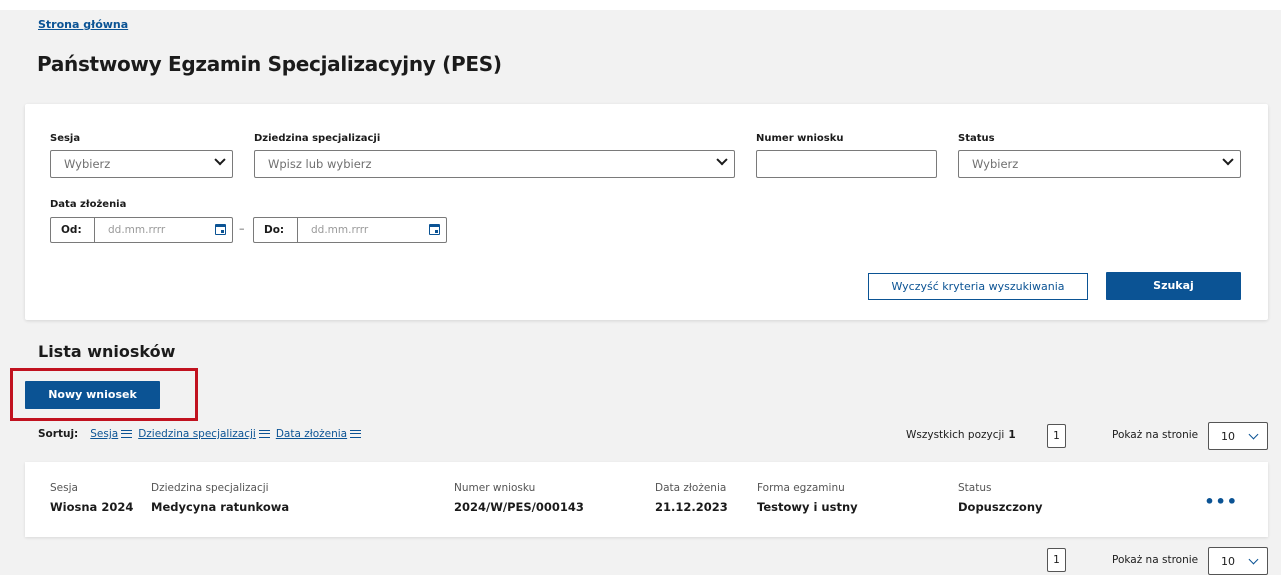  I want to click on sesja-label: Sesja, so click(65, 138).